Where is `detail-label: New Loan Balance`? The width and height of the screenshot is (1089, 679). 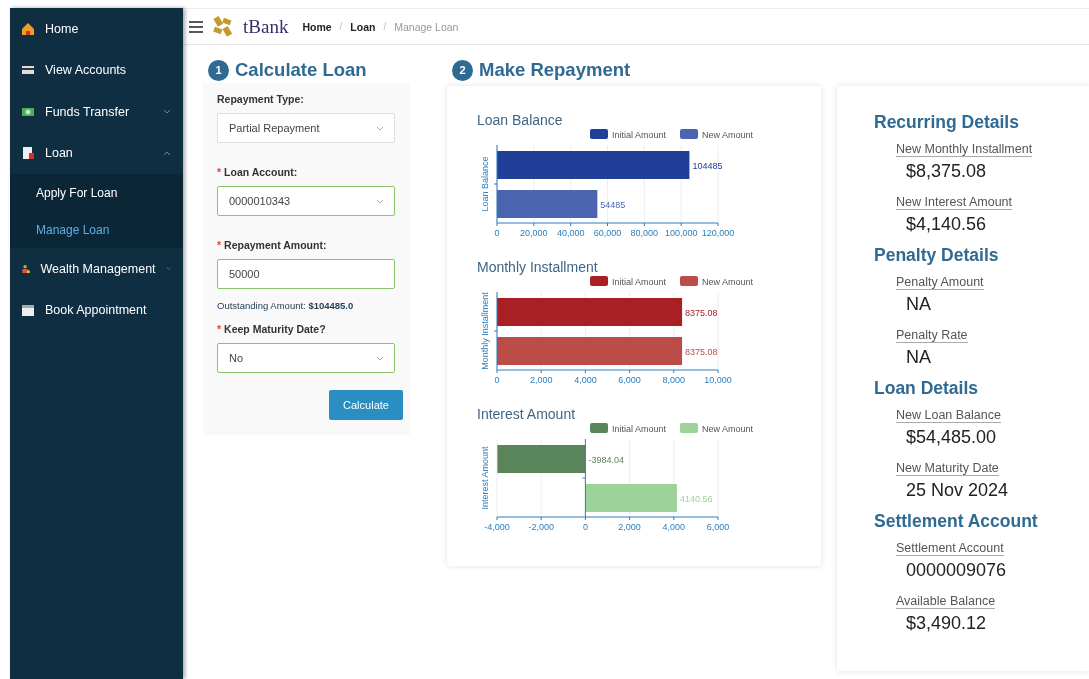
detail-label: New Loan Balance is located at coordinates (948, 415).